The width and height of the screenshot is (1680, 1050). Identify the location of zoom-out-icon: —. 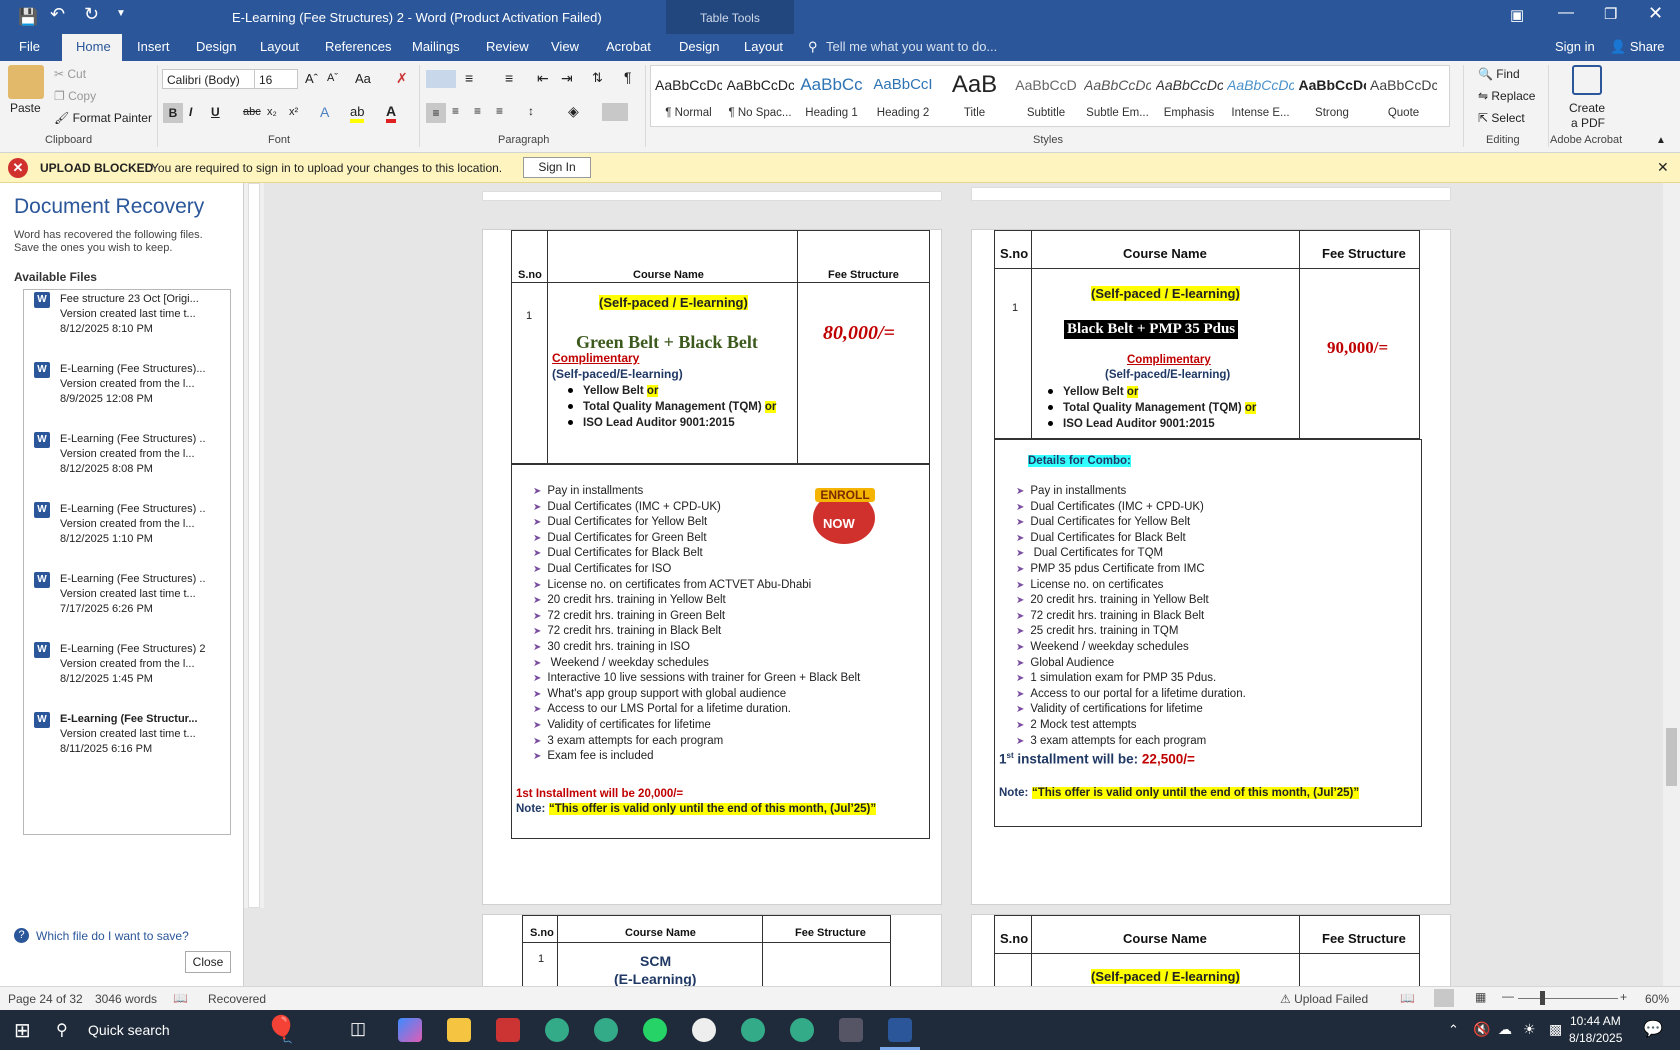
(1508, 996).